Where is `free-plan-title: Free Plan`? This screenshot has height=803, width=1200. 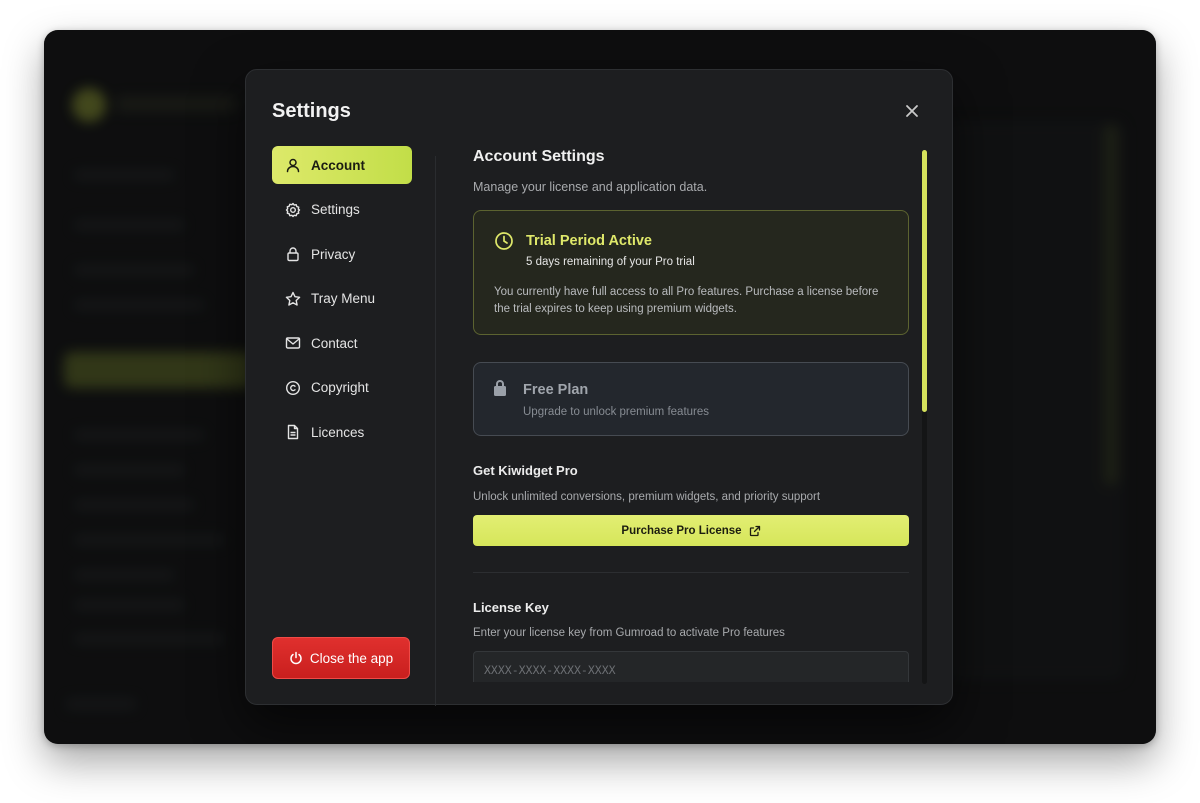
free-plan-title: Free Plan is located at coordinates (556, 390).